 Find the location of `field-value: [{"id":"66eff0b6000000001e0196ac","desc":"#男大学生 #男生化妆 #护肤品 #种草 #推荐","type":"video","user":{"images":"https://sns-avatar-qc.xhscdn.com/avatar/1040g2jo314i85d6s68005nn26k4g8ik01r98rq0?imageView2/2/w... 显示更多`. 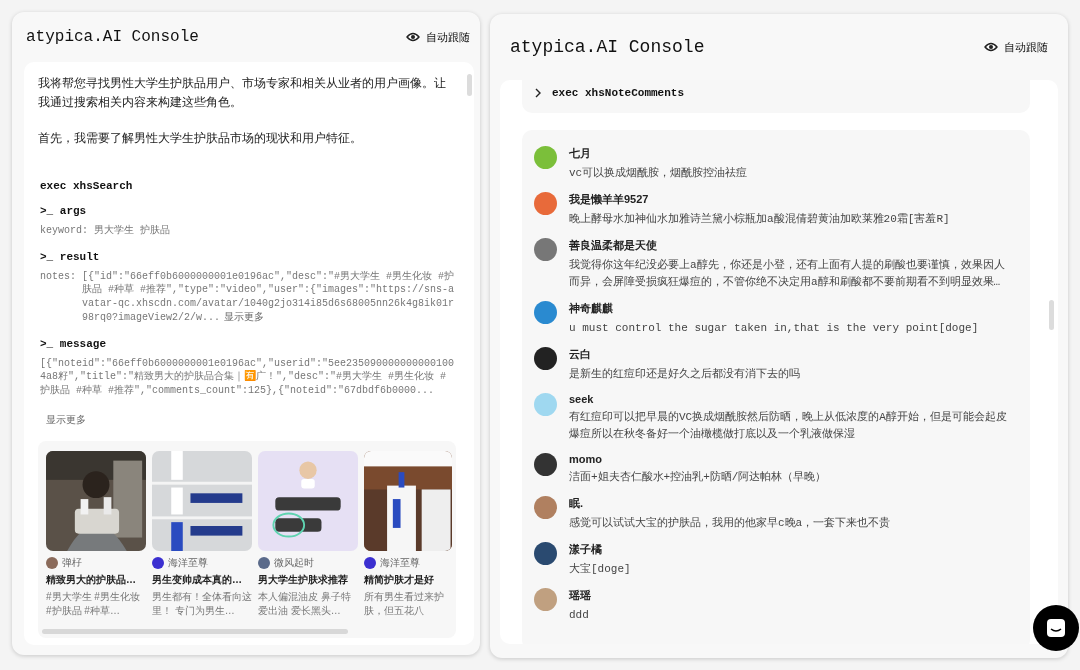

field-value: [{"id":"66eff0b6000000001e0196ac","desc":"#男大学生 #男生化妆 #护肤品 #种草 #推荐","type":"video","user":{"images":"https://sns-avatar-qc.xhscdn.com/avatar/1040g2jo314i85d6s68005nn26k4g8ik01r98rq0?imageView2/2/w... 显示更多 is located at coordinates (269, 297).